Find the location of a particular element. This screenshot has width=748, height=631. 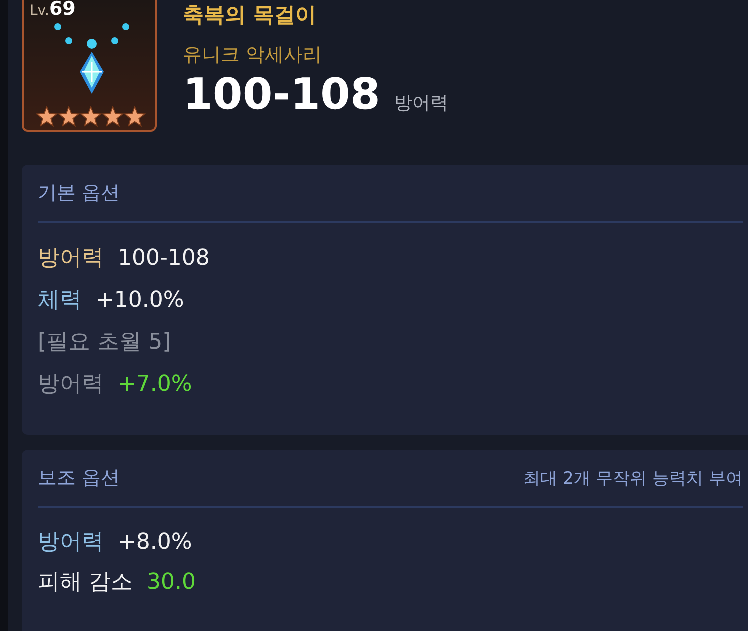

stat-value: 30.0 is located at coordinates (171, 582).